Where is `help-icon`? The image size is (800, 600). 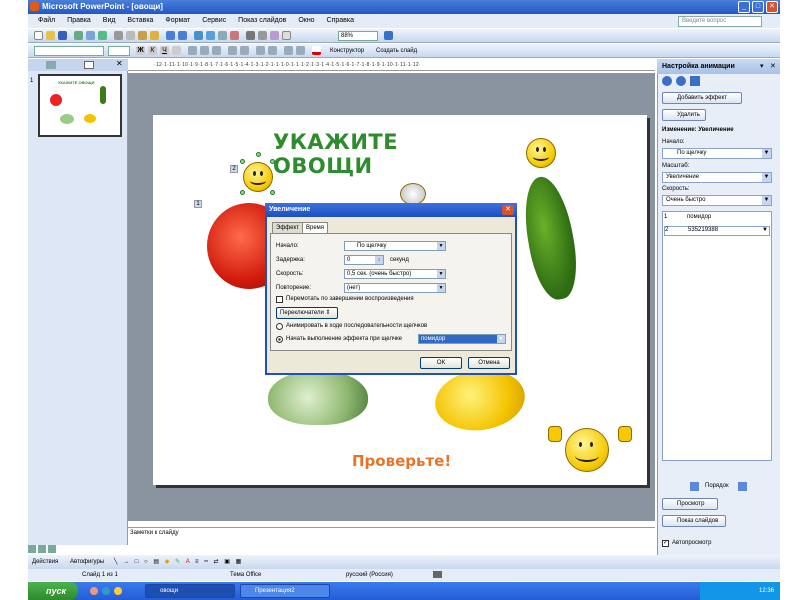 help-icon is located at coordinates (388, 35).